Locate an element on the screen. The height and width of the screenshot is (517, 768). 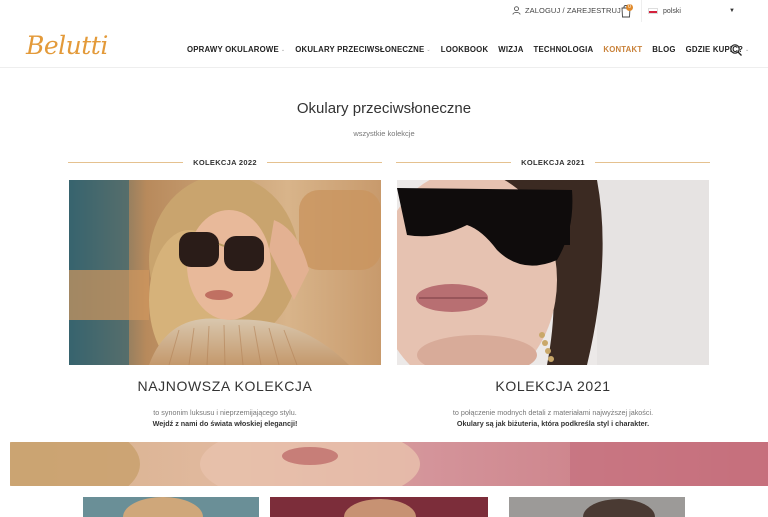
login-link: ZALOGUJ / ZAREJESTRUJ is located at coordinates (566, 10).